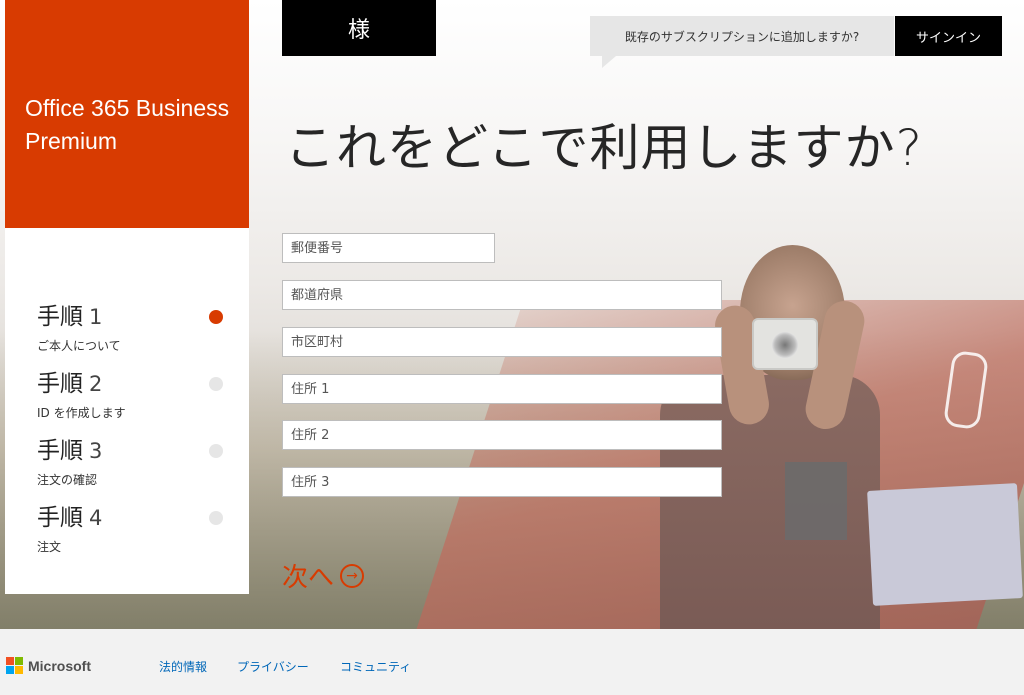 Image resolution: width=1024 pixels, height=695 pixels. I want to click on address3-field, so click(502, 482).